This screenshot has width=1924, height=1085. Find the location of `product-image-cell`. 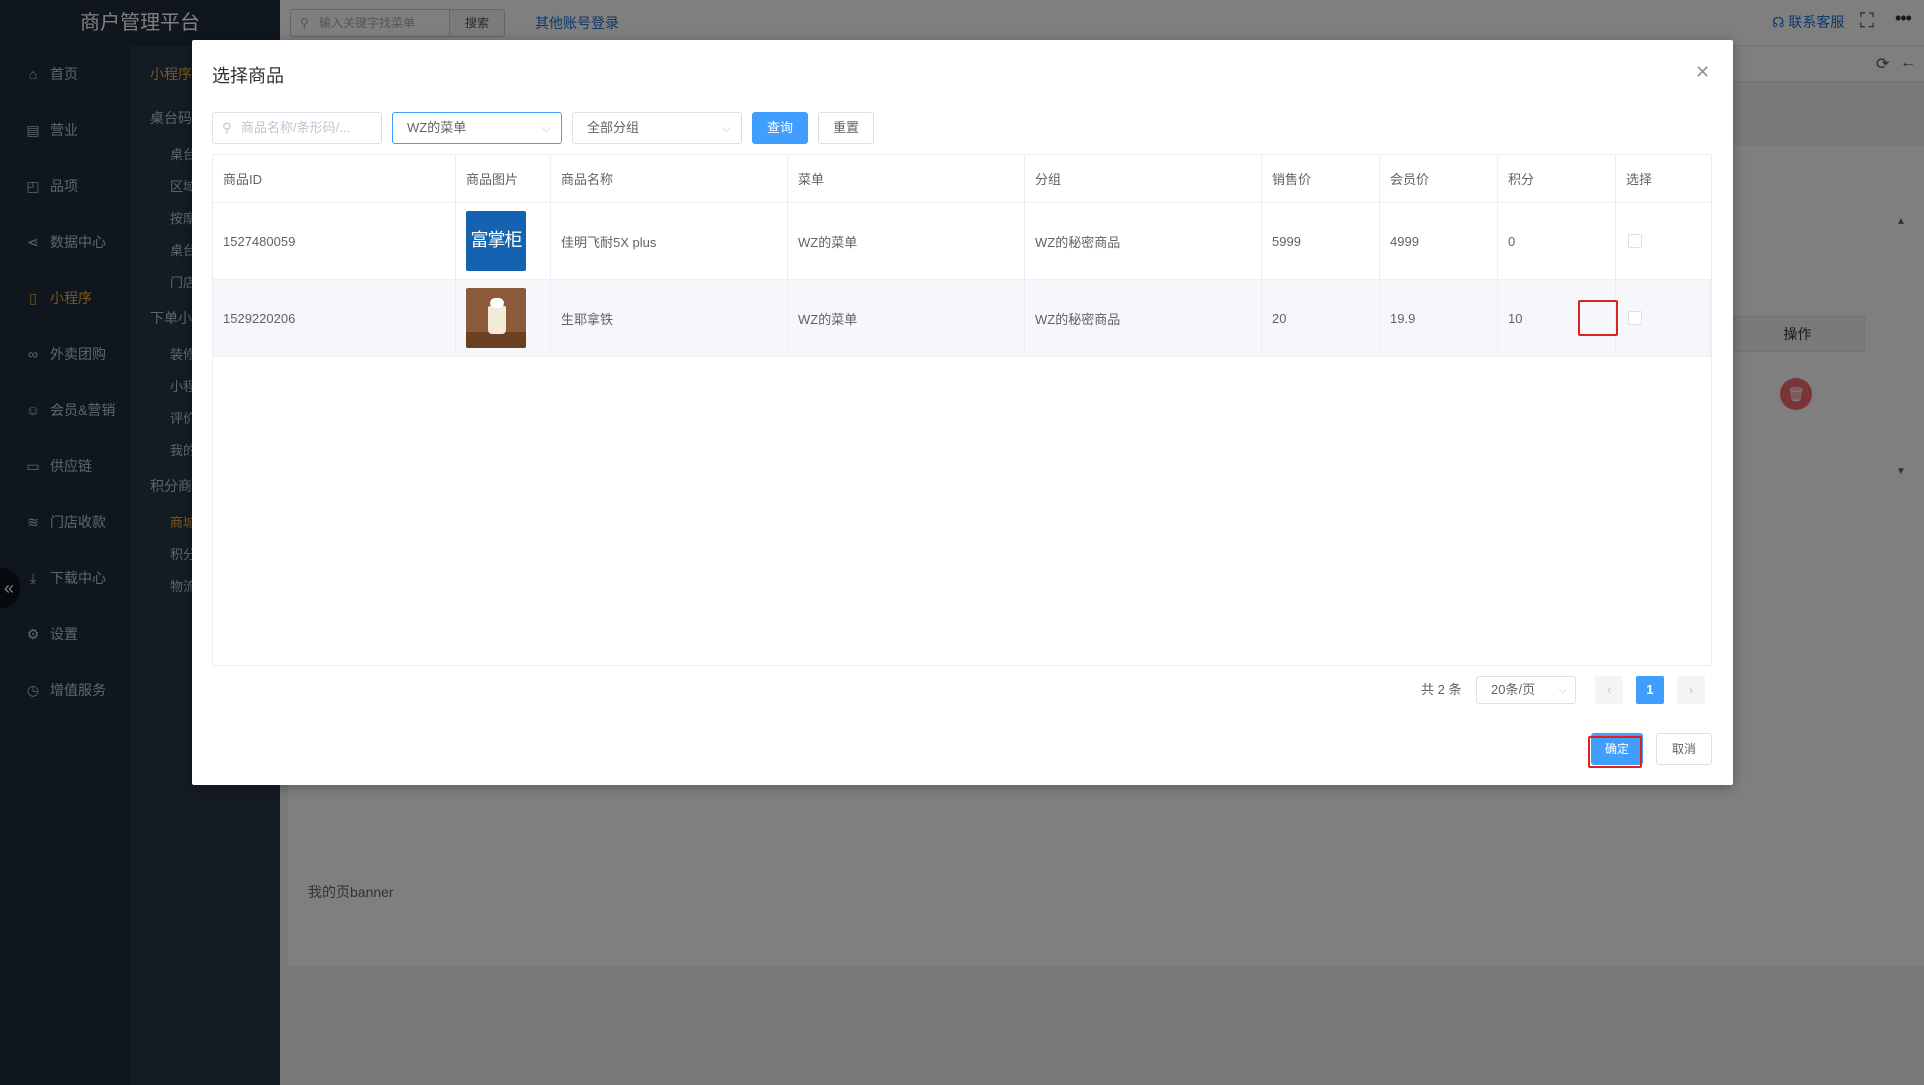

product-image-cell is located at coordinates (503, 318).